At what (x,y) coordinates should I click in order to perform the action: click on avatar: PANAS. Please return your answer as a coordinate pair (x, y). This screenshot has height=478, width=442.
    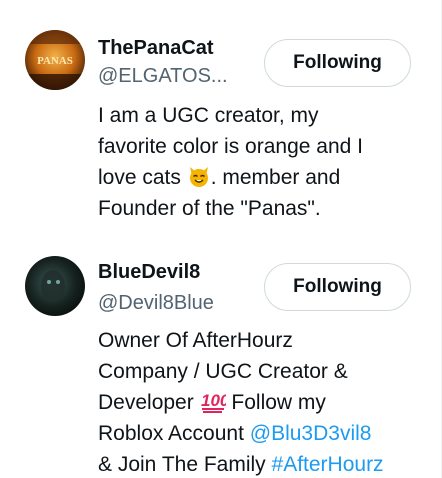
    Looking at the image, I should click on (55, 60).